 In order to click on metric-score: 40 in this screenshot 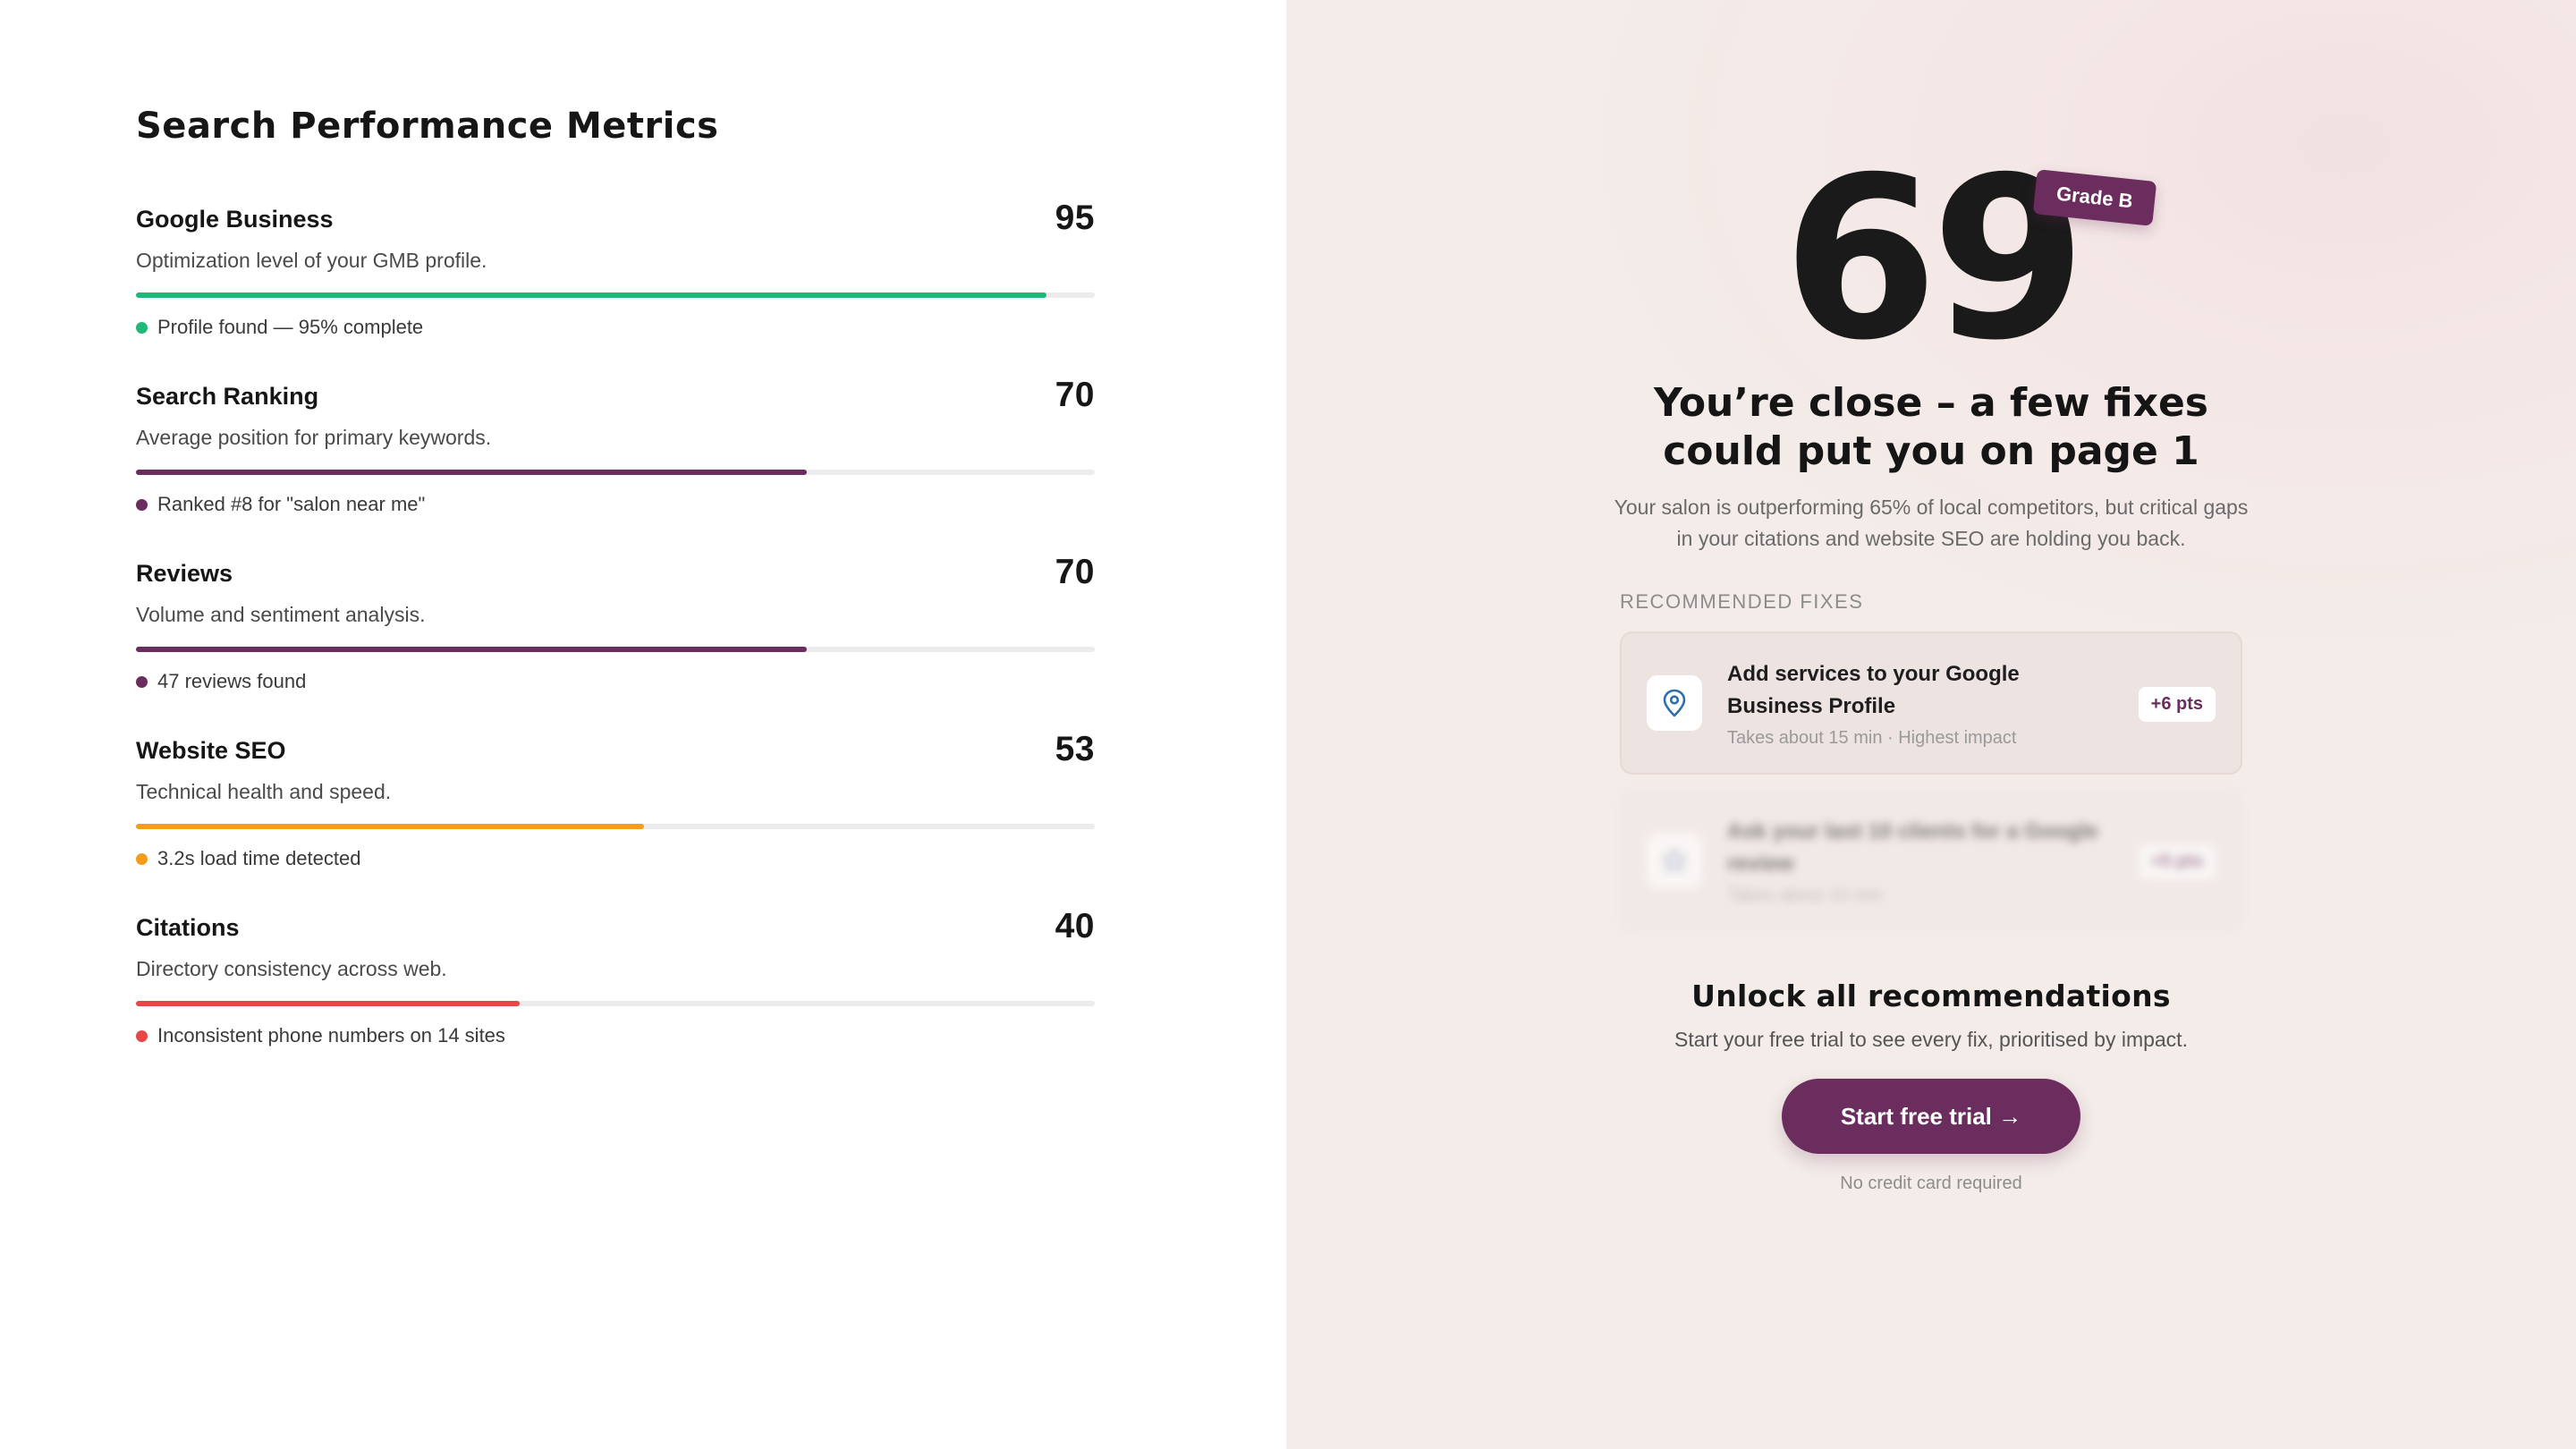, I will do `click(1075, 926)`.